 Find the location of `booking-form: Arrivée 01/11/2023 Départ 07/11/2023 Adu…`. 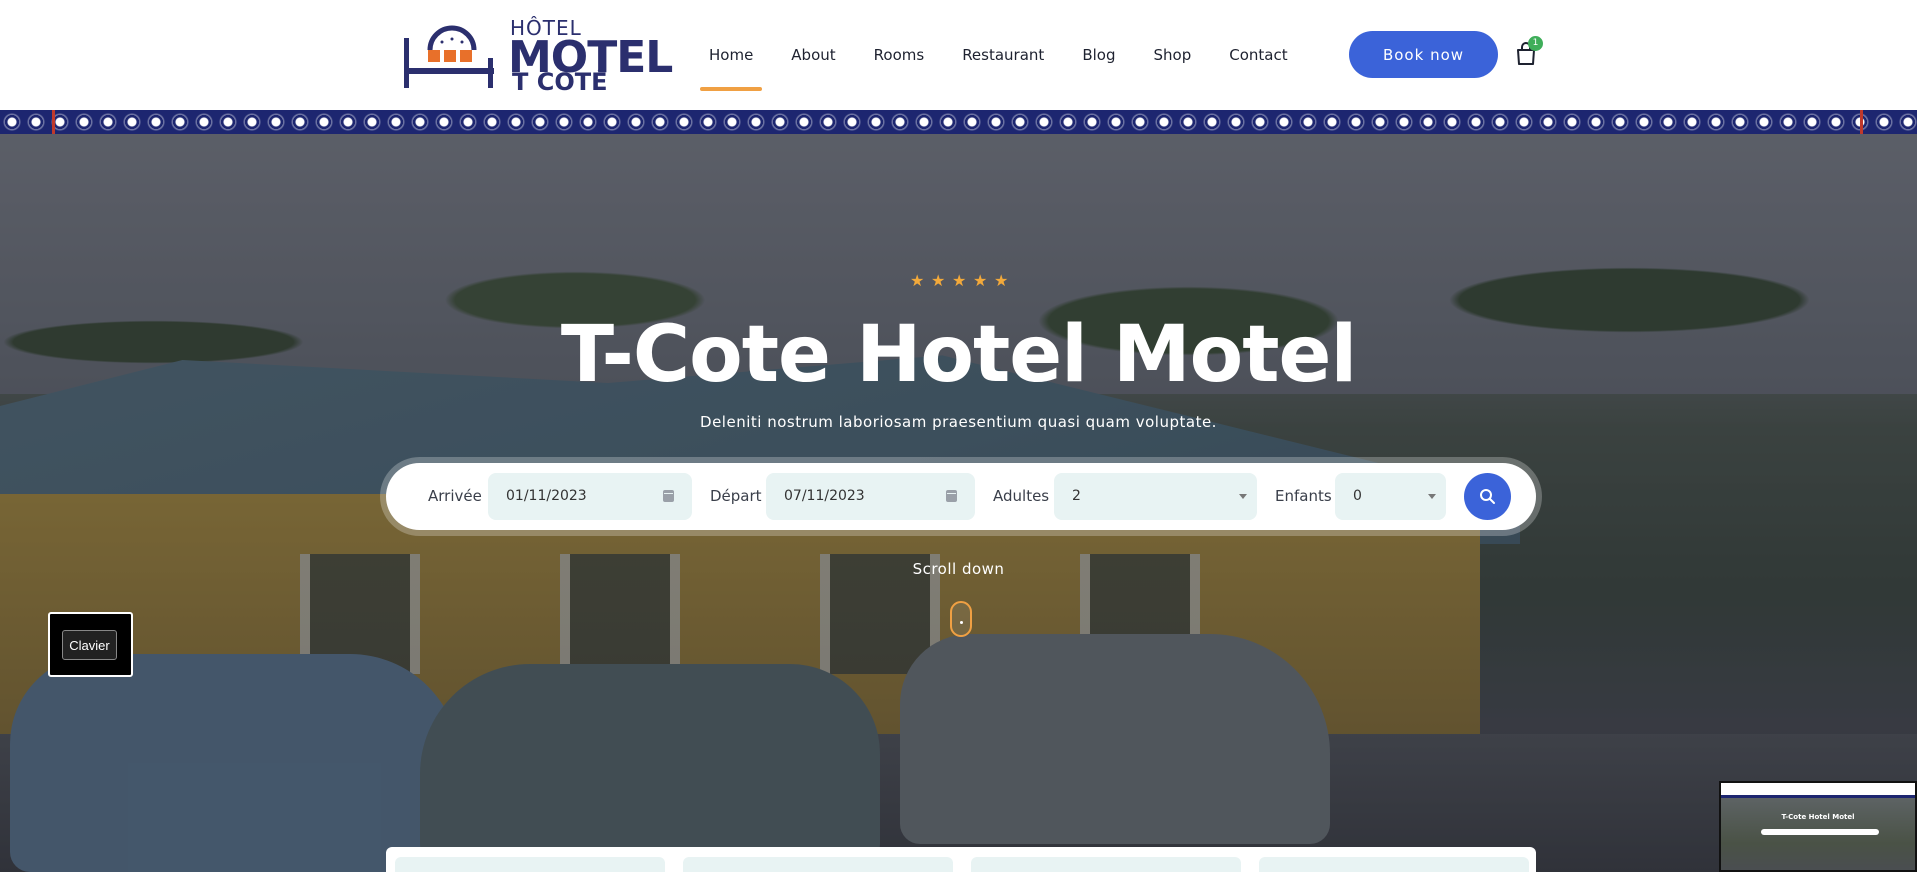

booking-form: Arrivée 01/11/2023 Départ 07/11/2023 Adu… is located at coordinates (961, 496).